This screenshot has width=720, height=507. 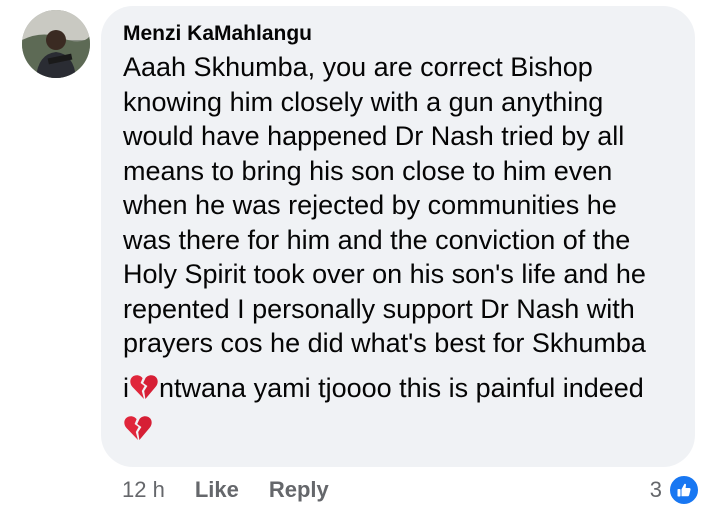 What do you see at coordinates (684, 490) in the screenshot?
I see `thumbs-up-icon` at bounding box center [684, 490].